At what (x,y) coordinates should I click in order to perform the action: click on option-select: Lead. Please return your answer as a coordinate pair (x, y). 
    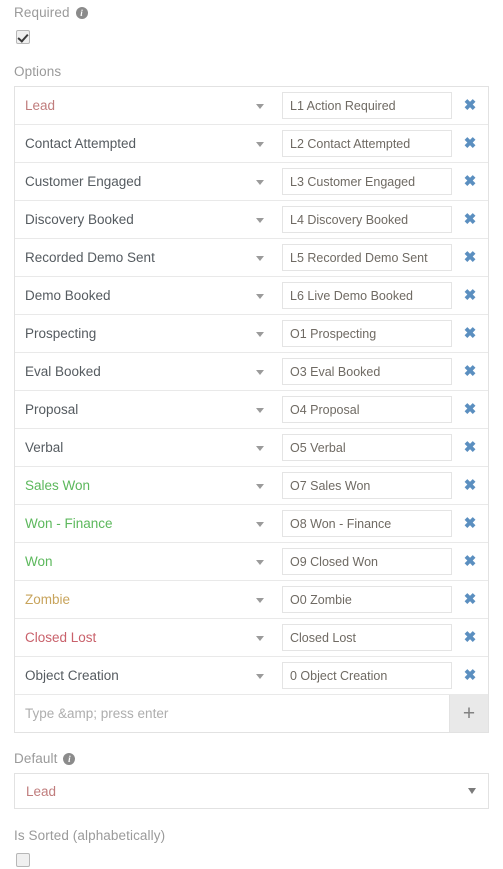
    Looking at the image, I should click on (145, 105).